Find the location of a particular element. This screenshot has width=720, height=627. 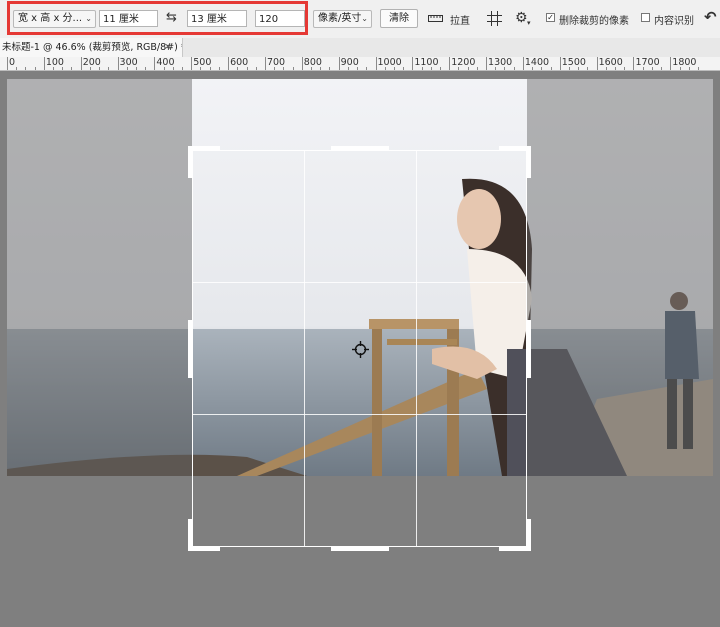

ruler-label: 0 is located at coordinates (12, 62).